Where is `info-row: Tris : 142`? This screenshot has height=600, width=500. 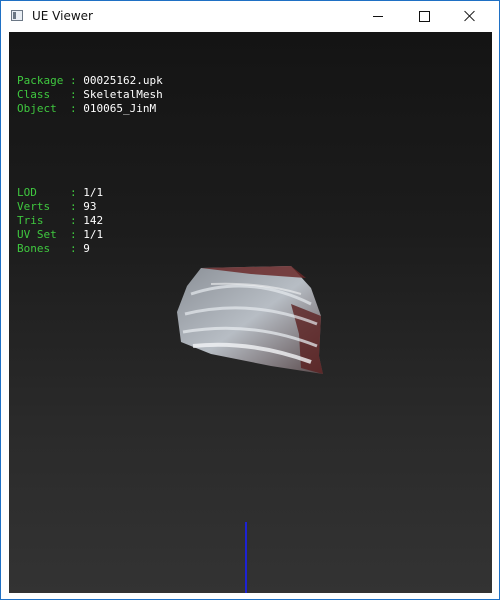
info-row: Tris : 142 is located at coordinates (90, 221).